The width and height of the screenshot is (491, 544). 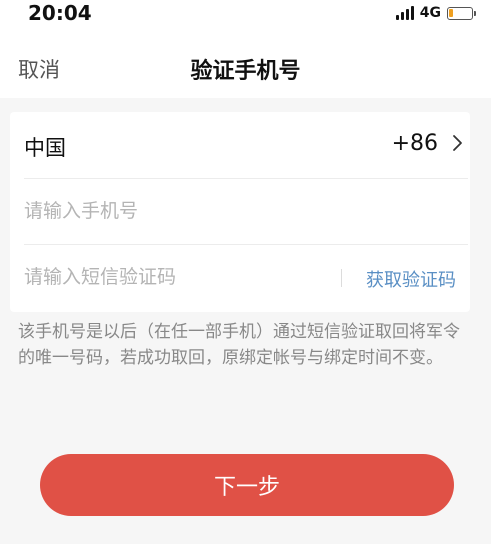 I want to click on status-indicators: 4G, so click(x=435, y=13).